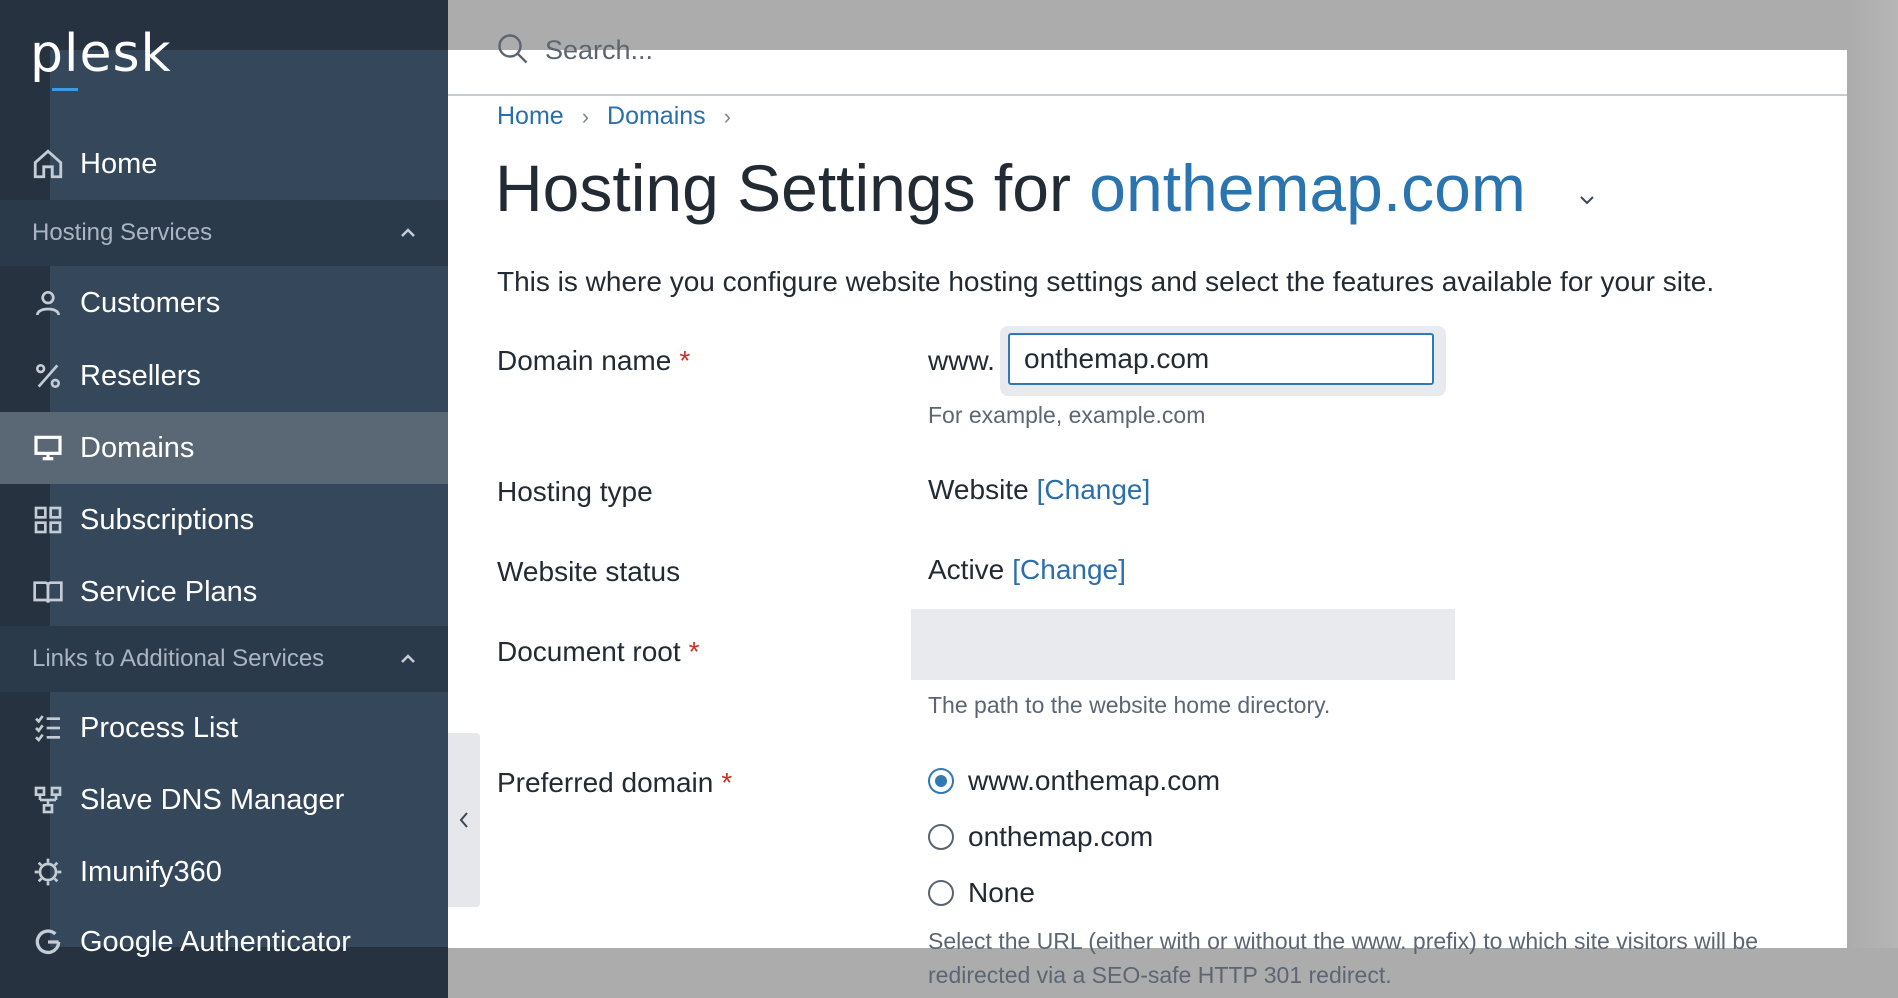 This screenshot has height=998, width=1898. What do you see at coordinates (65, 89) in the screenshot?
I see `logo-accent` at bounding box center [65, 89].